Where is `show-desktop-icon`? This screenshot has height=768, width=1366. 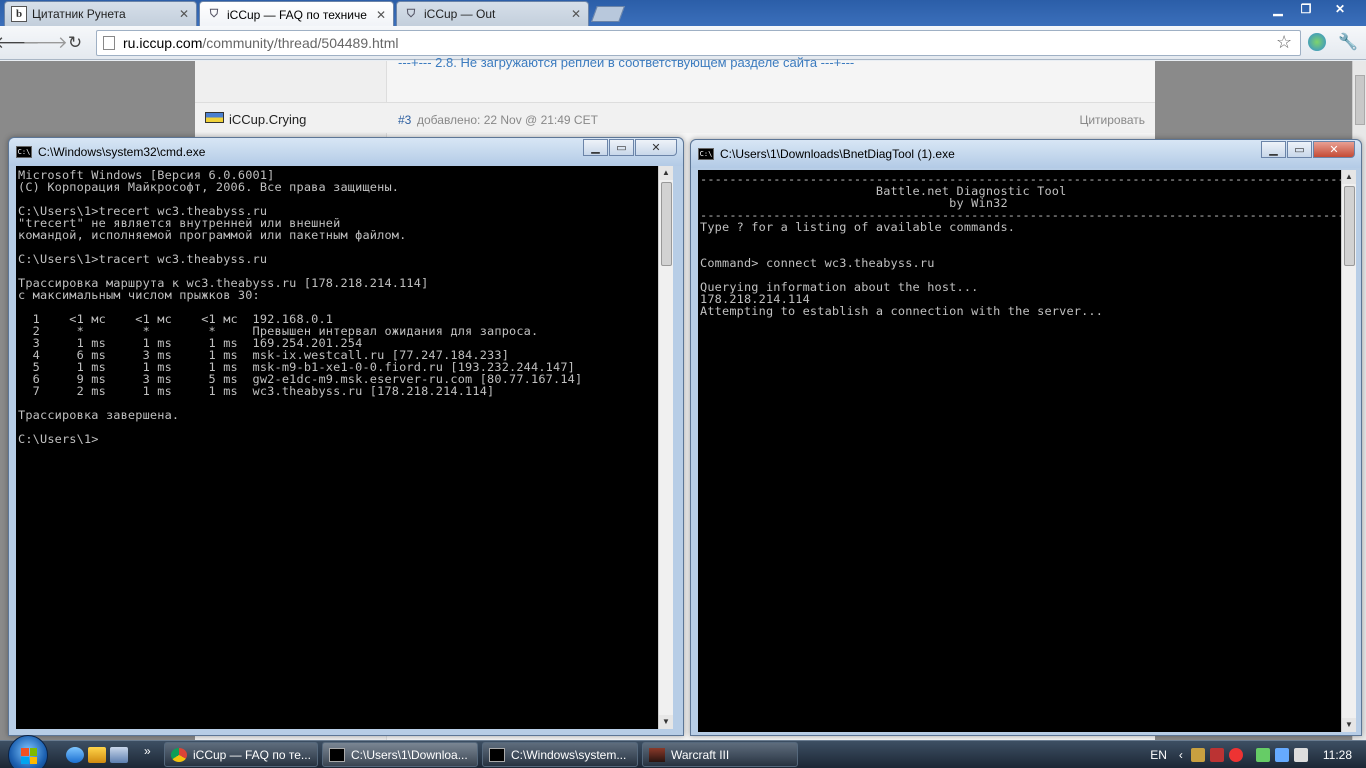
show-desktop-icon is located at coordinates (119, 755).